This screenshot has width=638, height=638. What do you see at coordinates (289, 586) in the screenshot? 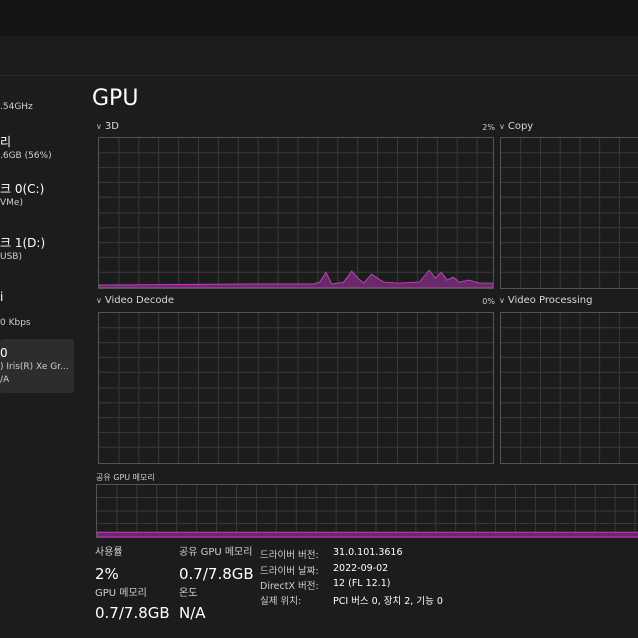
I see `info-key-directx-version: DirectX 버전:` at bounding box center [289, 586].